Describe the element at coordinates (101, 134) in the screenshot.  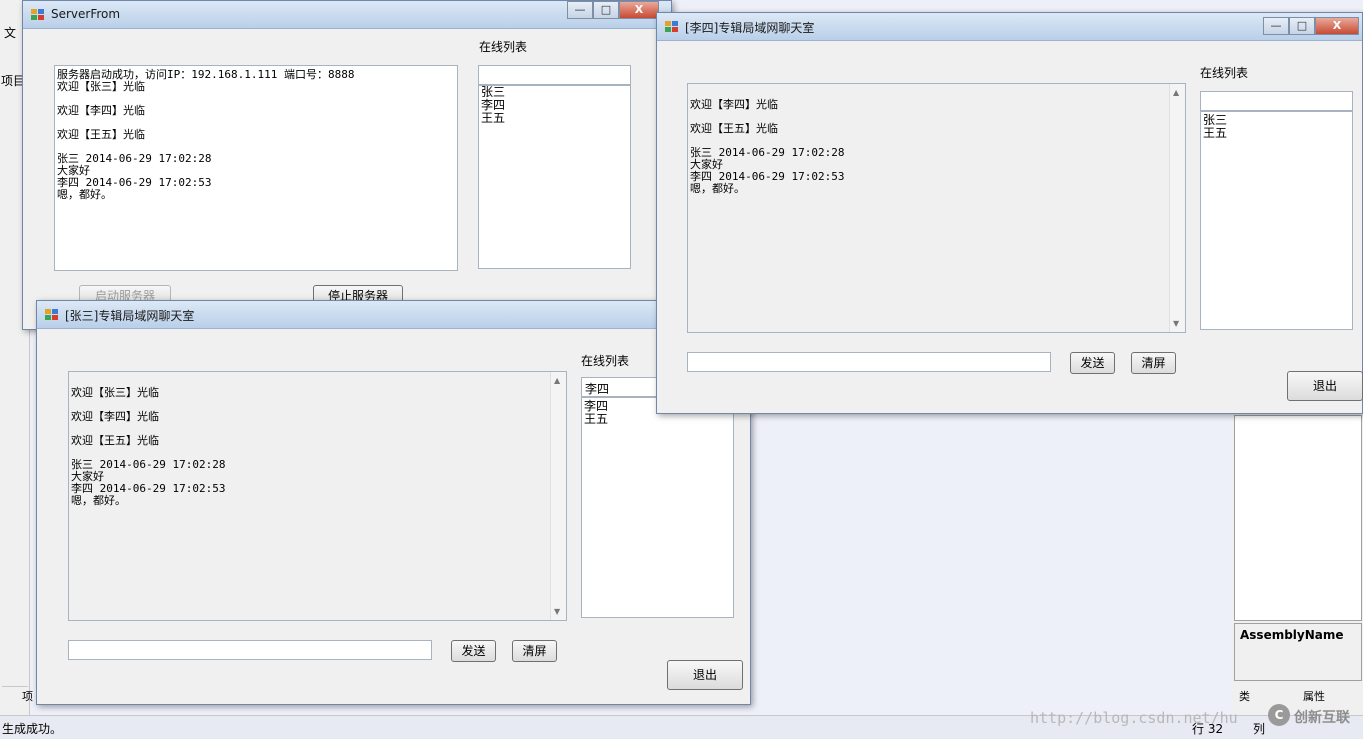
I see `log-line: 欢迎【王五】光临` at that location.